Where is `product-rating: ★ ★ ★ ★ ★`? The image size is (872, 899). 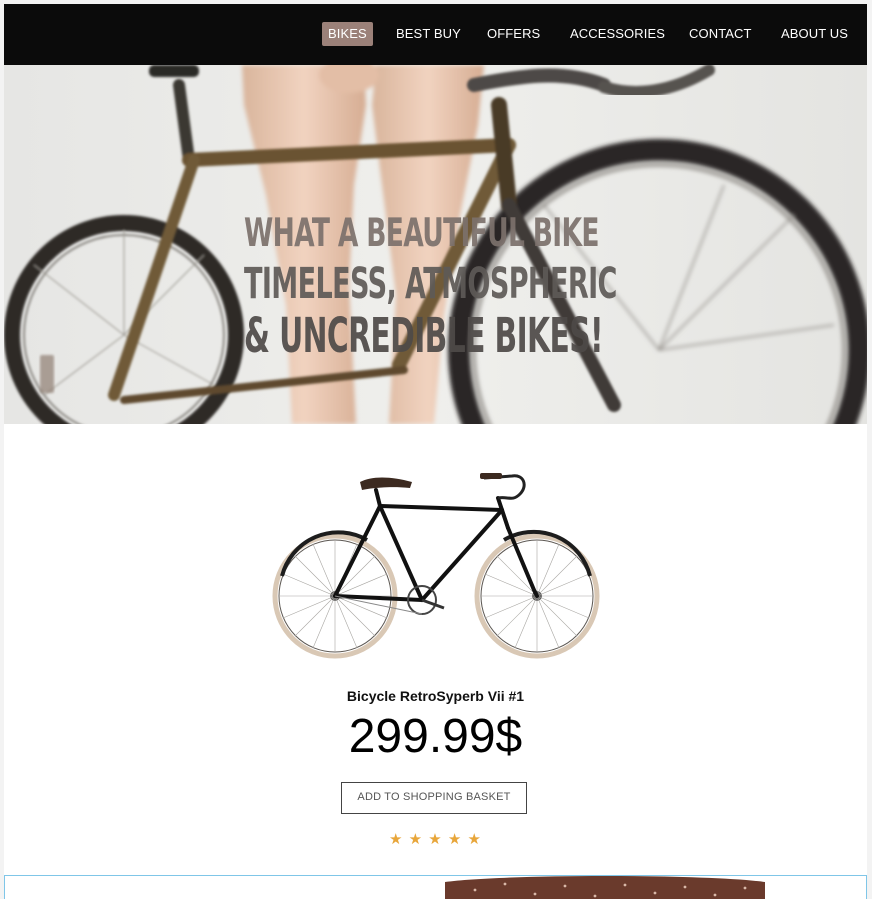
product-rating: ★ ★ ★ ★ ★ is located at coordinates (435, 839).